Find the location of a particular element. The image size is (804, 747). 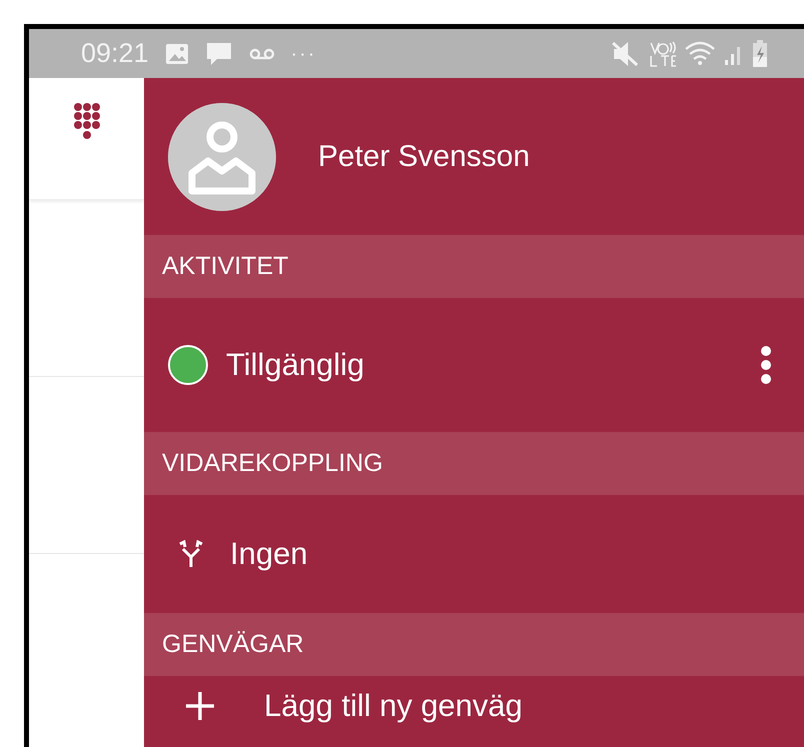

image-icon is located at coordinates (176, 53).